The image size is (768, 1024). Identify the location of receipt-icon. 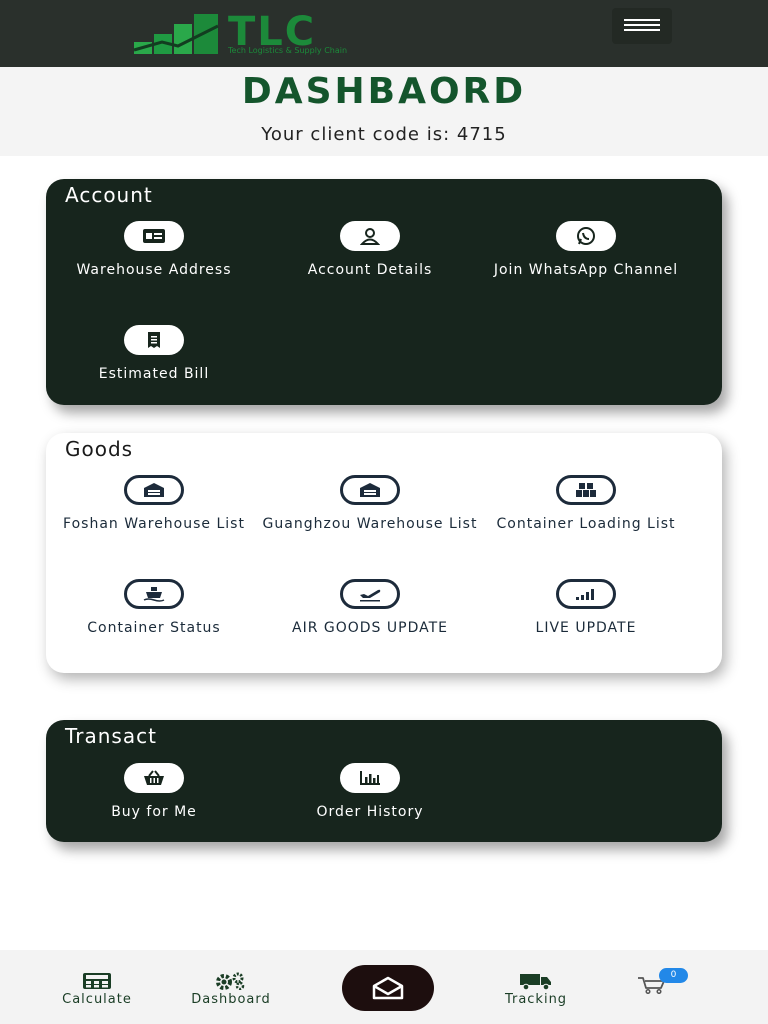
(154, 340).